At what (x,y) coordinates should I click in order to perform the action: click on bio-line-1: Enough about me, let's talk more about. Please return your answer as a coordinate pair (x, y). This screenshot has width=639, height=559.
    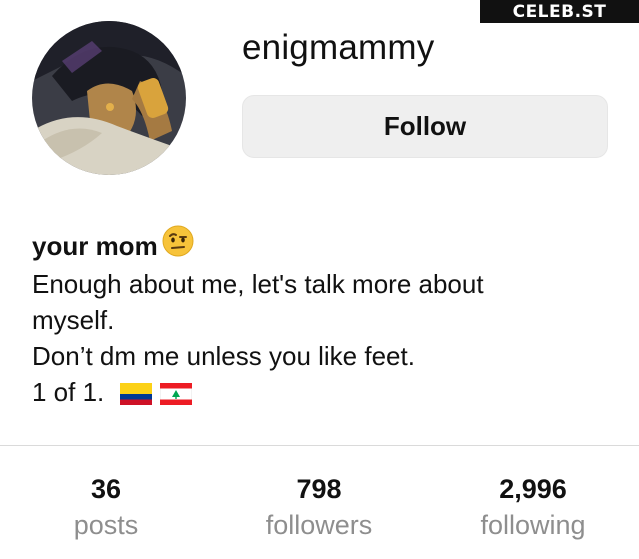
    Looking at the image, I should click on (258, 284).